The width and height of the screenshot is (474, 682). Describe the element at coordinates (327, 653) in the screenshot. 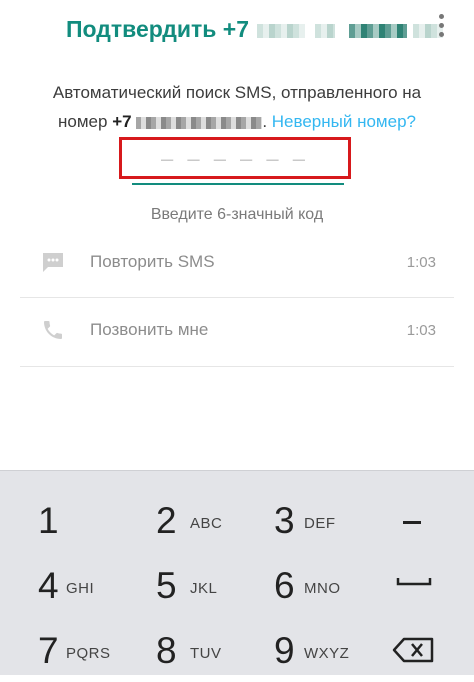

I see `key-letters: WXYZ` at that location.